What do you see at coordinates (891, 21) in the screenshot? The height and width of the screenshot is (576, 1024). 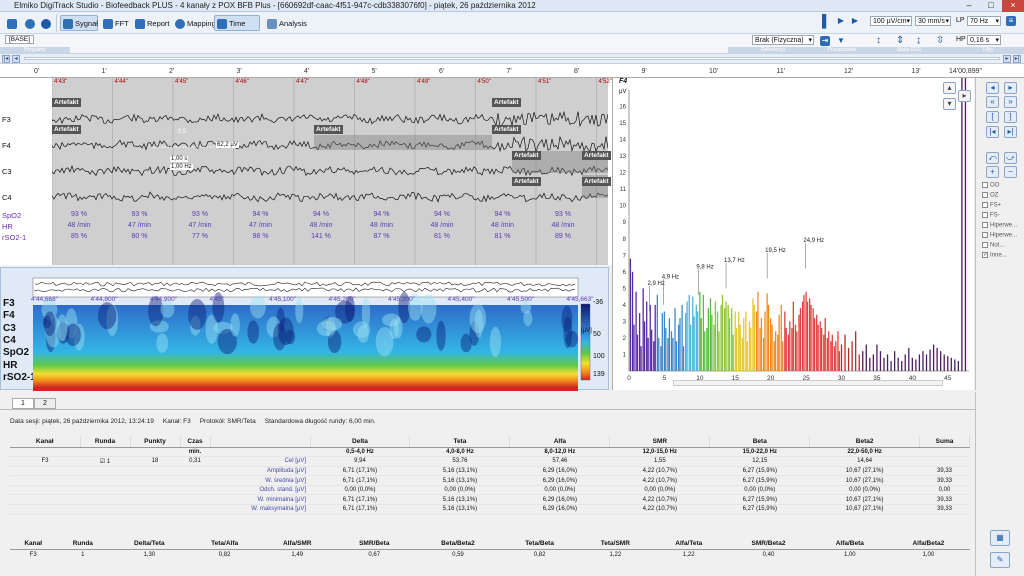 I see `sensitivity-select: 100 µV/cm` at bounding box center [891, 21].